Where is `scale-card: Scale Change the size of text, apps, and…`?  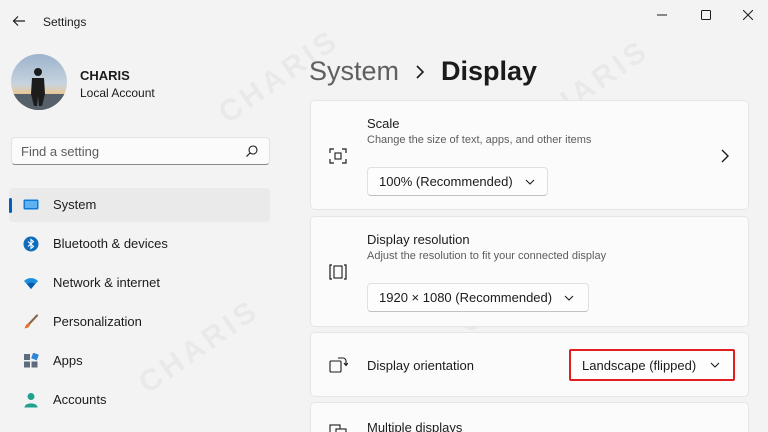
scale-card: Scale Change the size of text, apps, and… is located at coordinates (529, 155).